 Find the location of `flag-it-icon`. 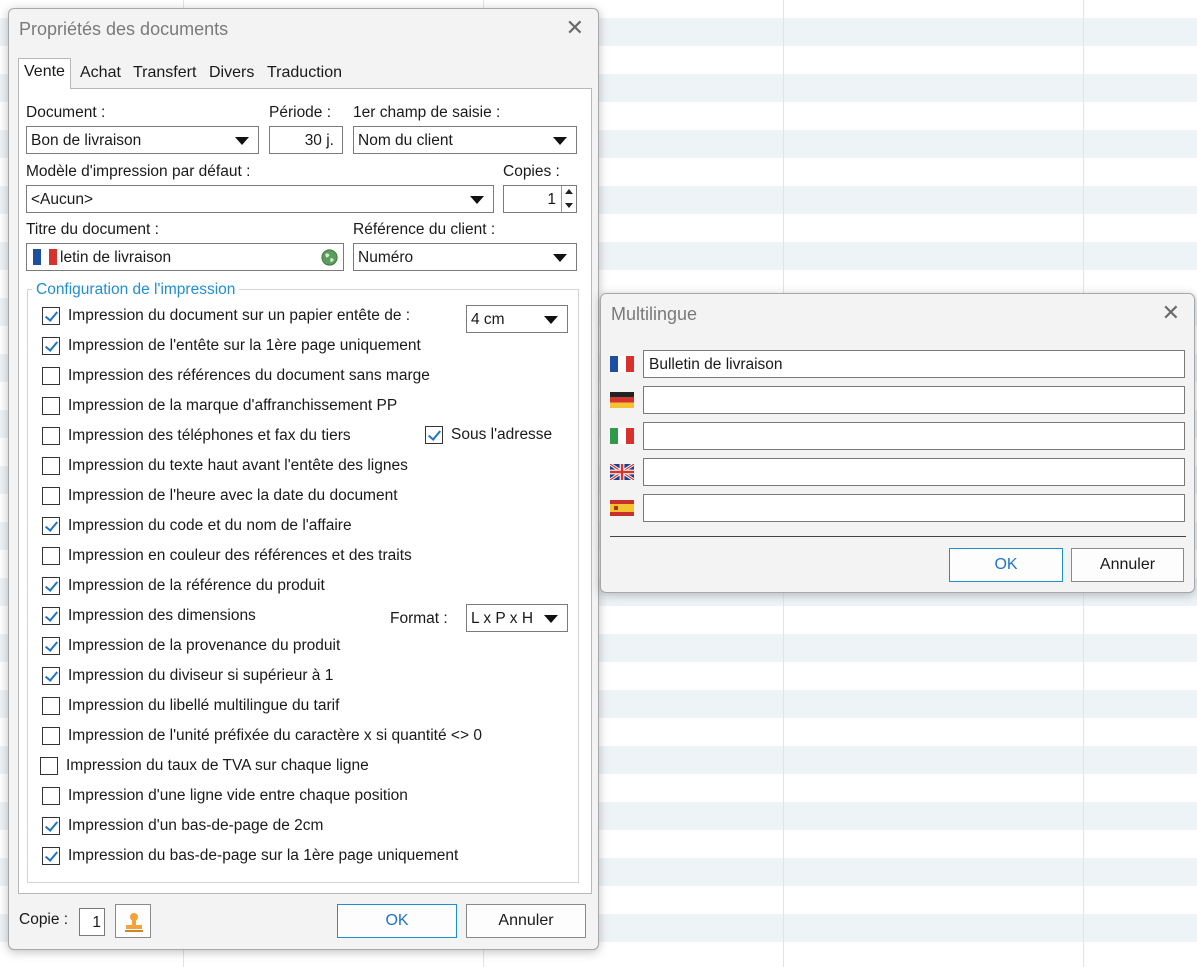

flag-it-icon is located at coordinates (622, 436).